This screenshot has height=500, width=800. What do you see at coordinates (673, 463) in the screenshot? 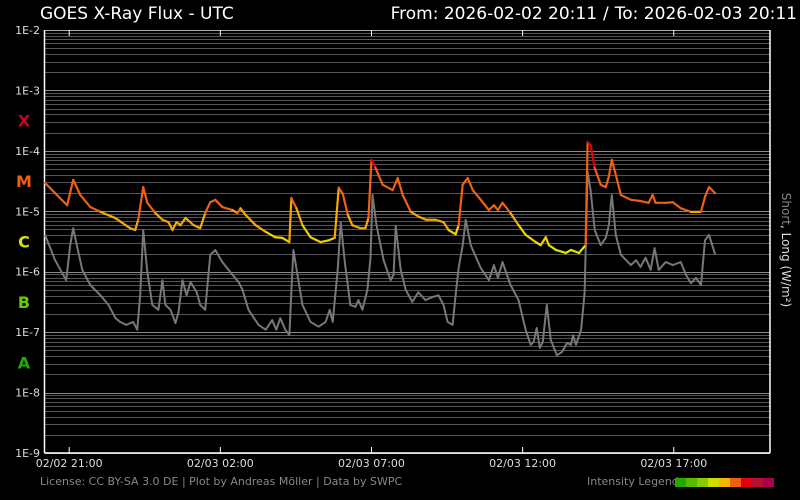
I see `x-tick-label: 02/03 17:00` at bounding box center [673, 463].